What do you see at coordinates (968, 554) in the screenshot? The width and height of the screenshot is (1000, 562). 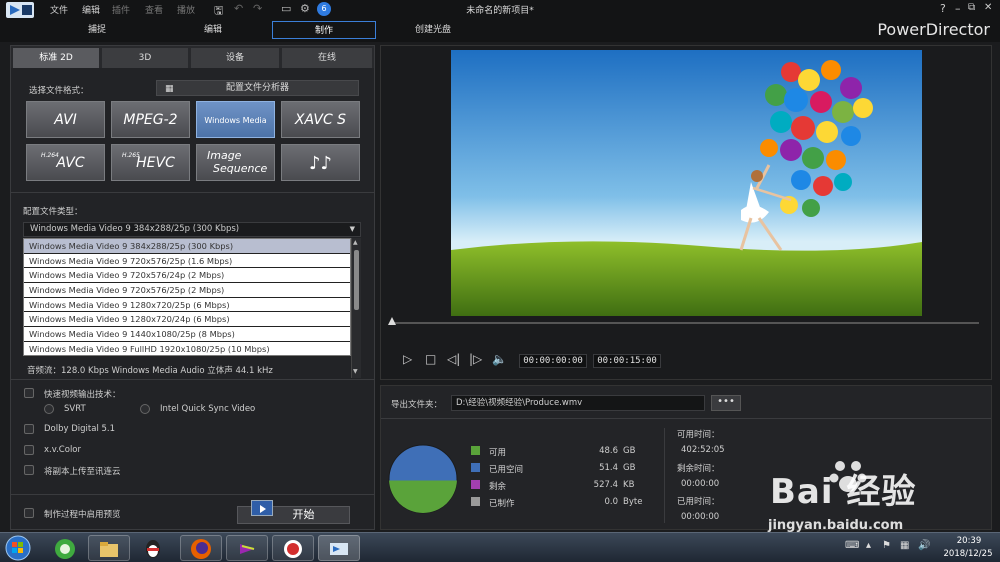 I see `clock-date: 2018/12/25` at bounding box center [968, 554].